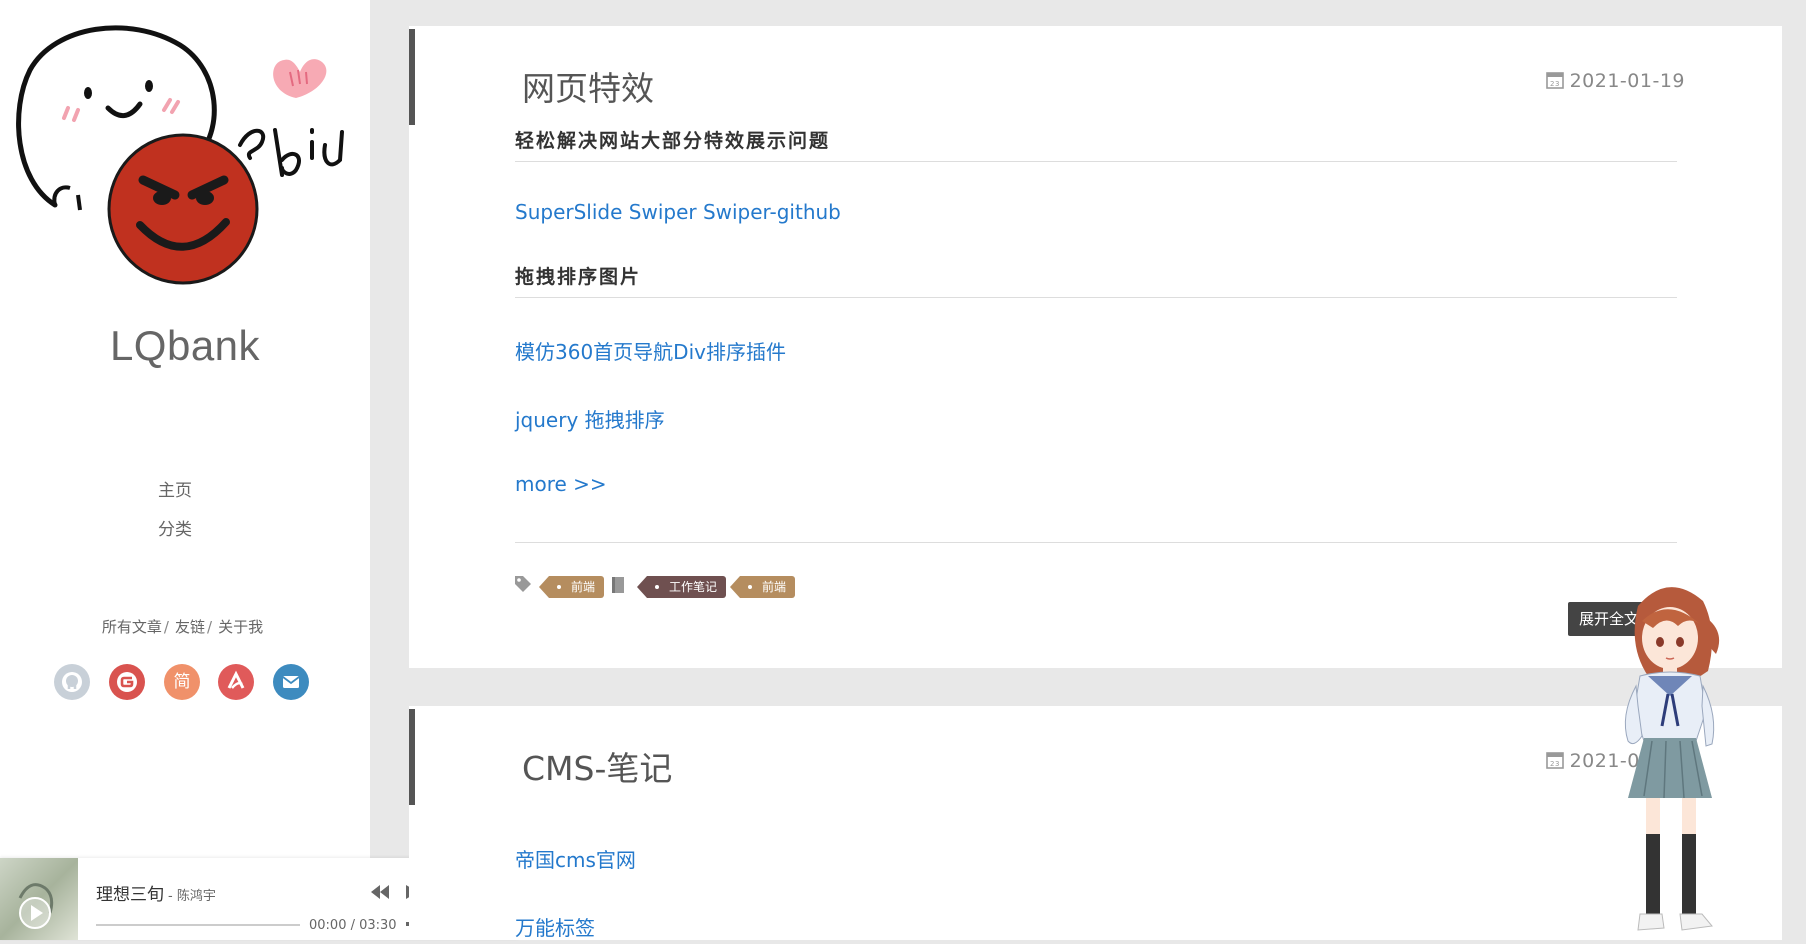  I want to click on github-icon, so click(72, 682).